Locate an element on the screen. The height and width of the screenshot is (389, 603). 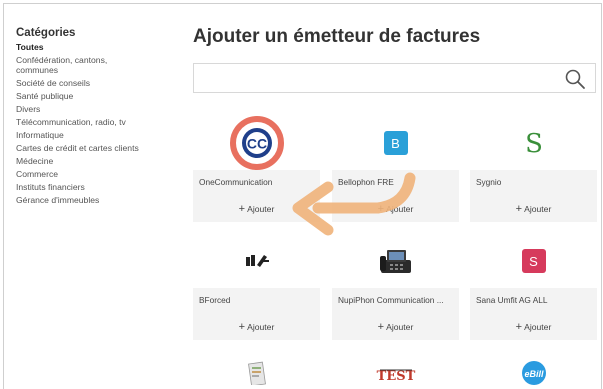
category-medicine: Médecine is located at coordinates (96, 162).